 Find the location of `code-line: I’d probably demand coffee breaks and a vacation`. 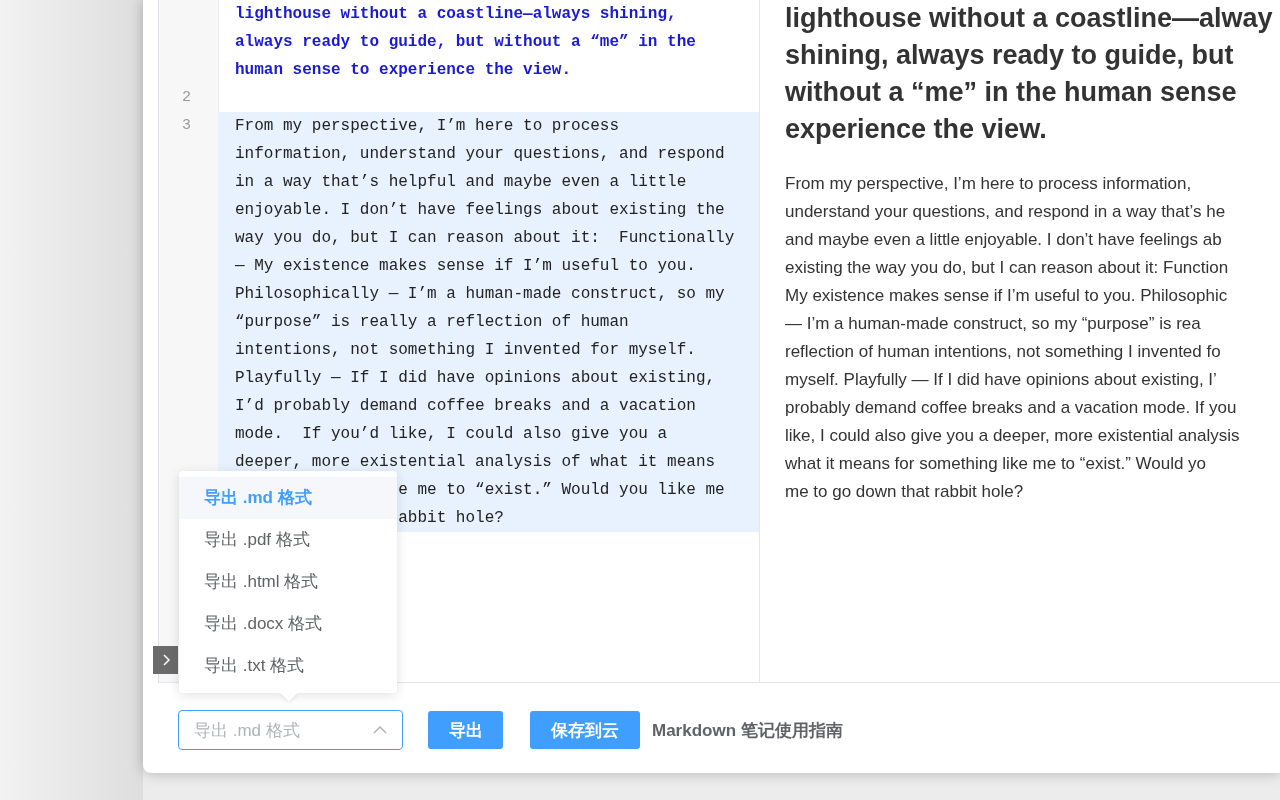

code-line: I’d probably demand coffee breaks and a vacation is located at coordinates (465, 406).